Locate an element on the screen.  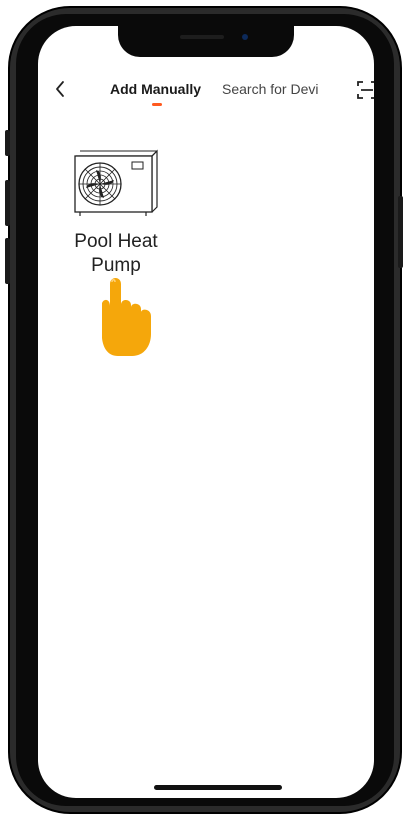
back-button is located at coordinates (60, 89).